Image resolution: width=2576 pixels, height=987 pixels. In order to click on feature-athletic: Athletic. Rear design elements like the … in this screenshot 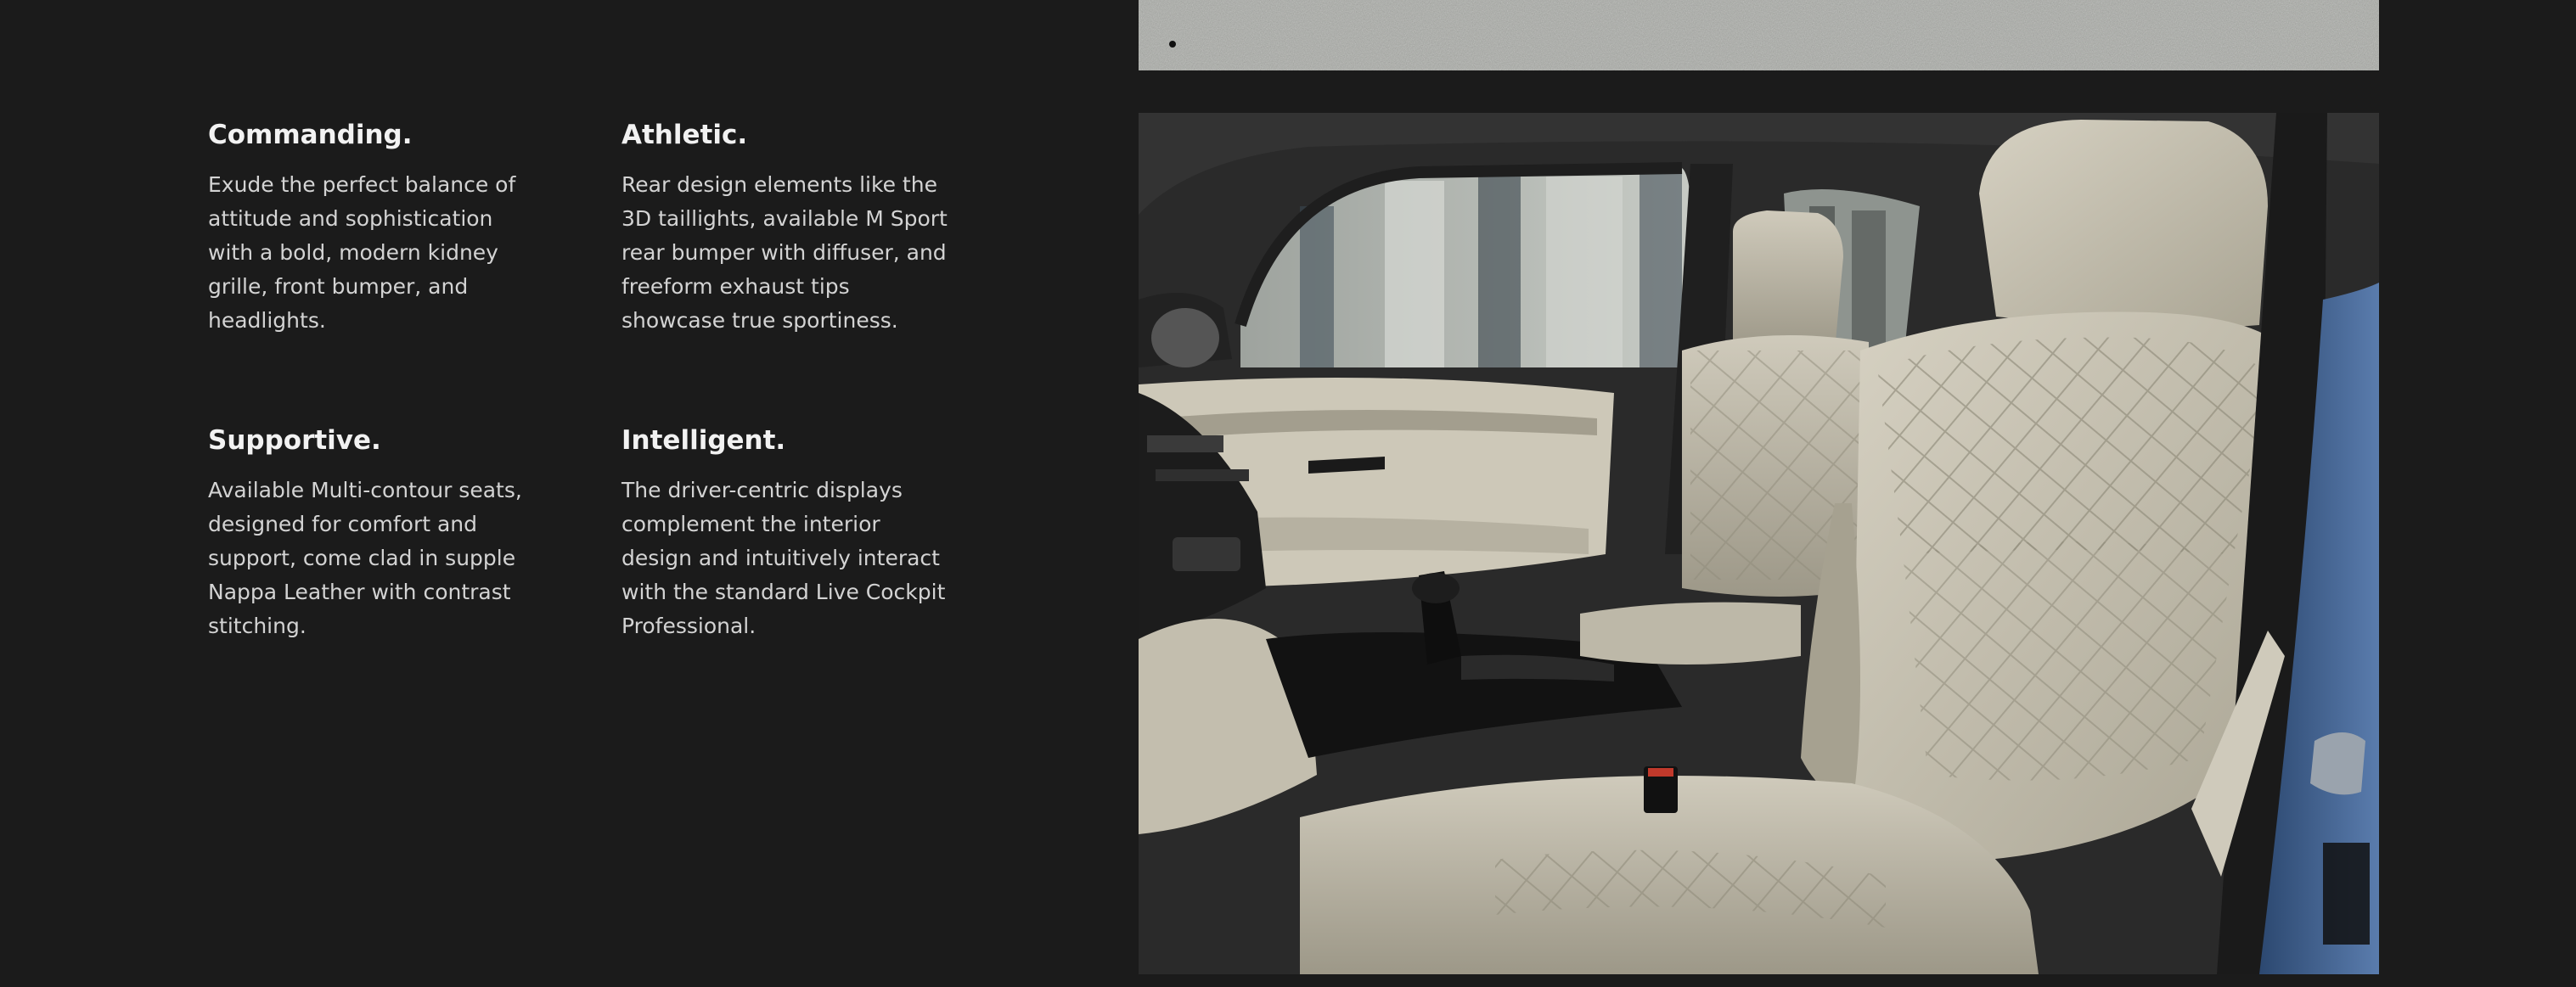, I will do `click(787, 228)`.